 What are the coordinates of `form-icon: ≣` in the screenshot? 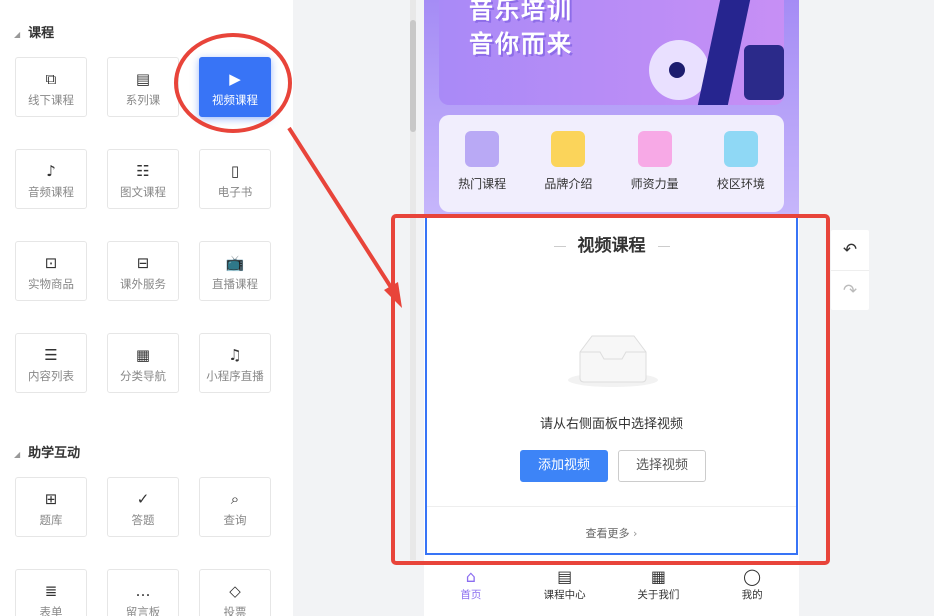 It's located at (51, 591).